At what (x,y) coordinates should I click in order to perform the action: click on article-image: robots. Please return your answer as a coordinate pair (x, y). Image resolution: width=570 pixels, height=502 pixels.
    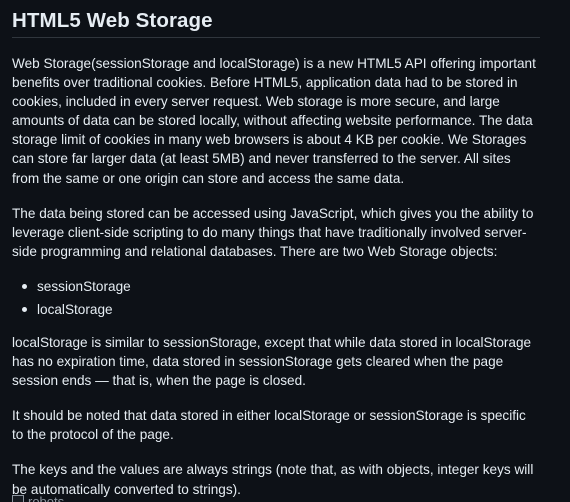
    Looking at the image, I should click on (38, 498).